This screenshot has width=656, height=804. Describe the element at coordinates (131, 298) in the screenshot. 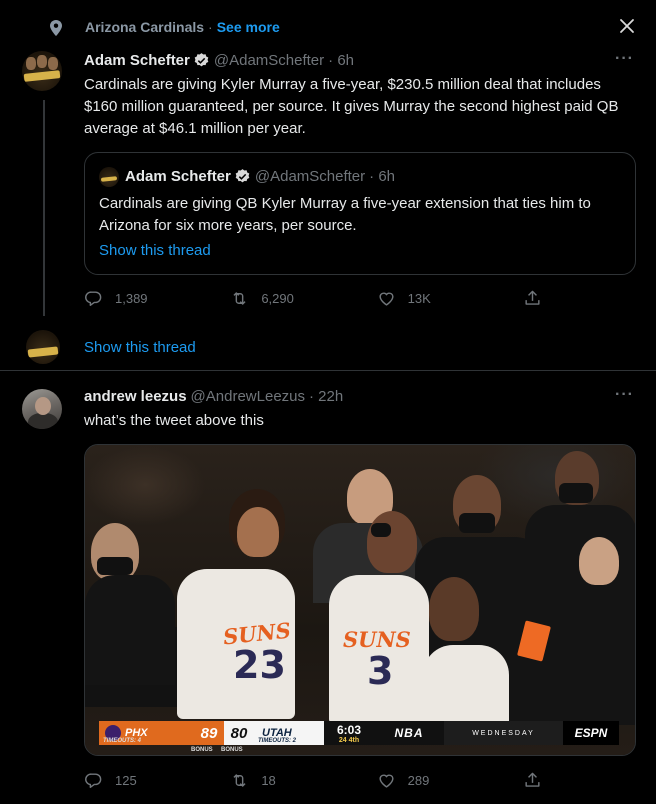

I see `reply-count: 1,389` at that location.